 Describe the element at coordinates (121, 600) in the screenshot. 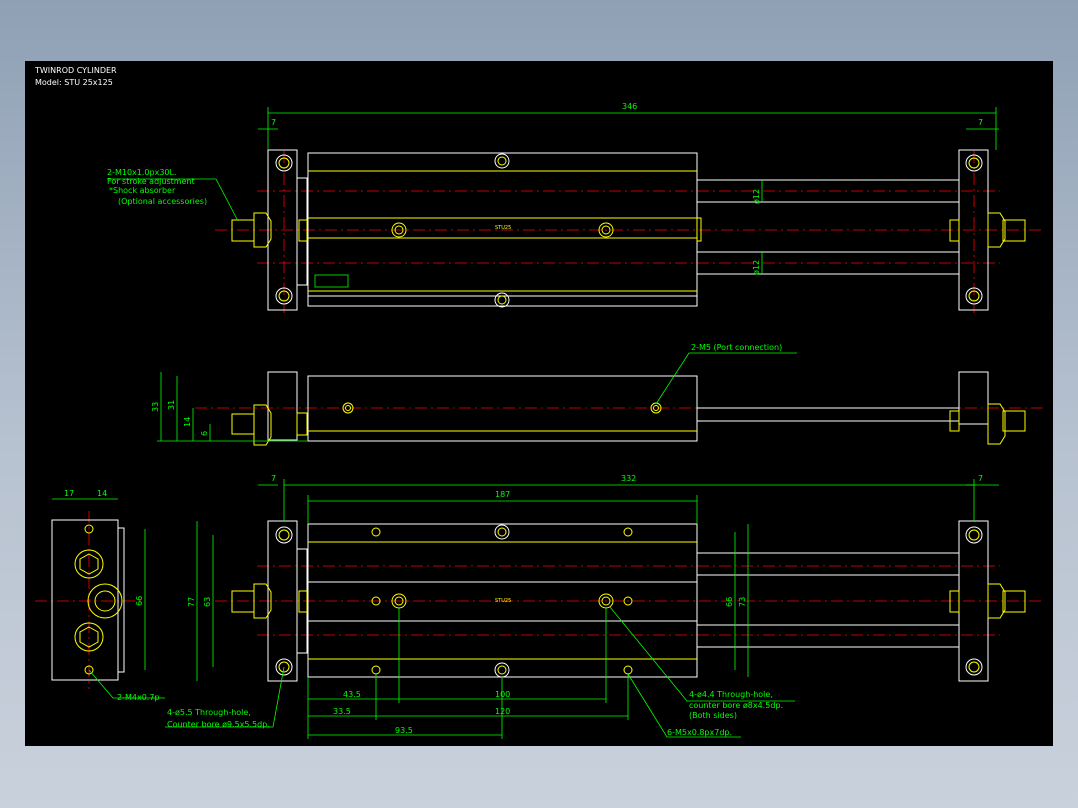

I see `end-plate-edge` at that location.